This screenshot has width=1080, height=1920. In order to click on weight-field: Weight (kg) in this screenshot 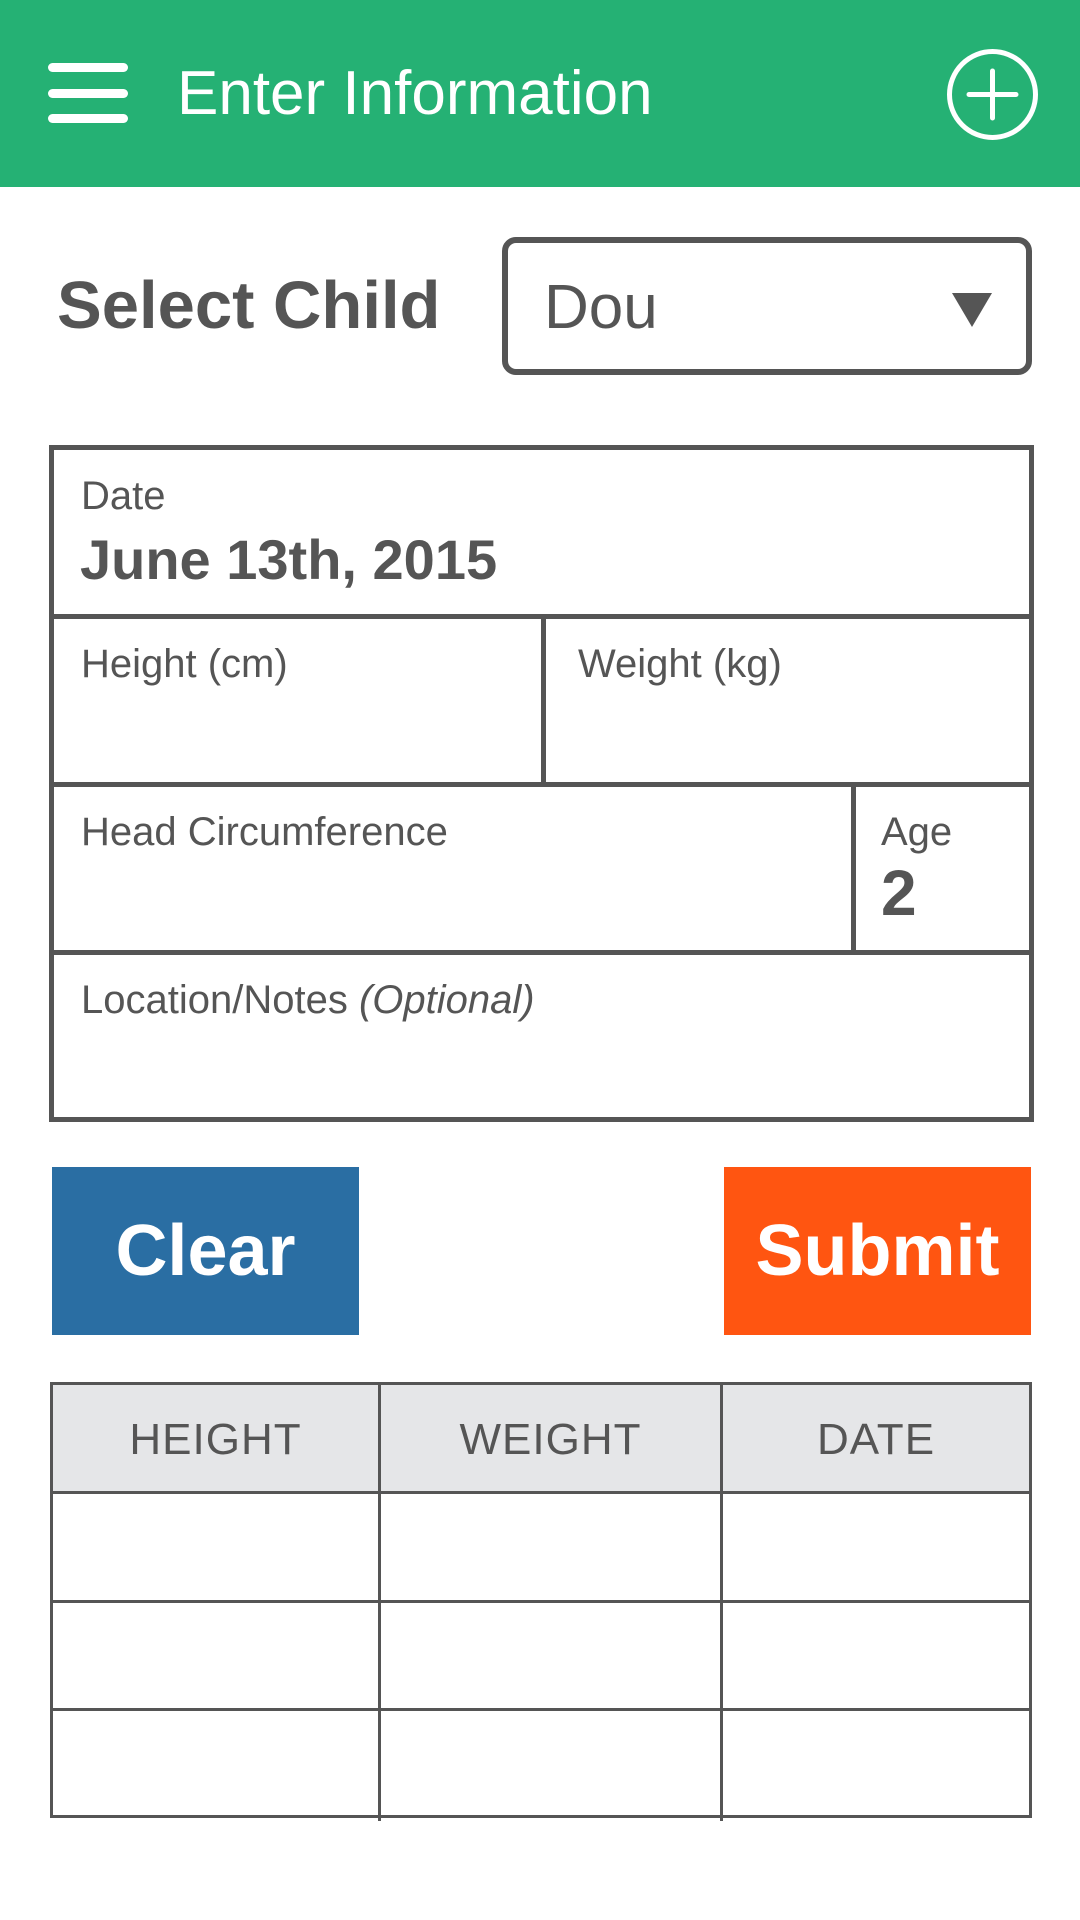, I will do `click(787, 700)`.